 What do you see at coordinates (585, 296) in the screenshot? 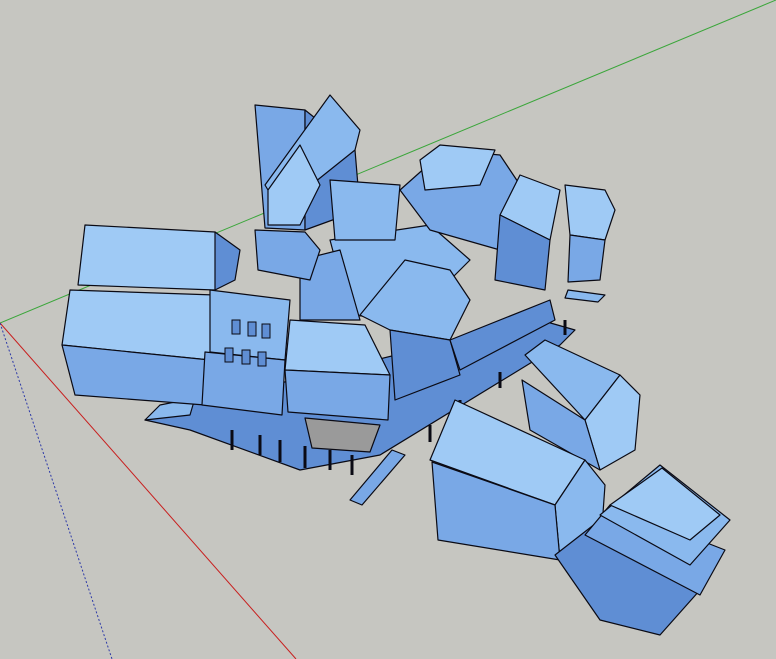
I see `bldg-f-ramp` at bounding box center [585, 296].